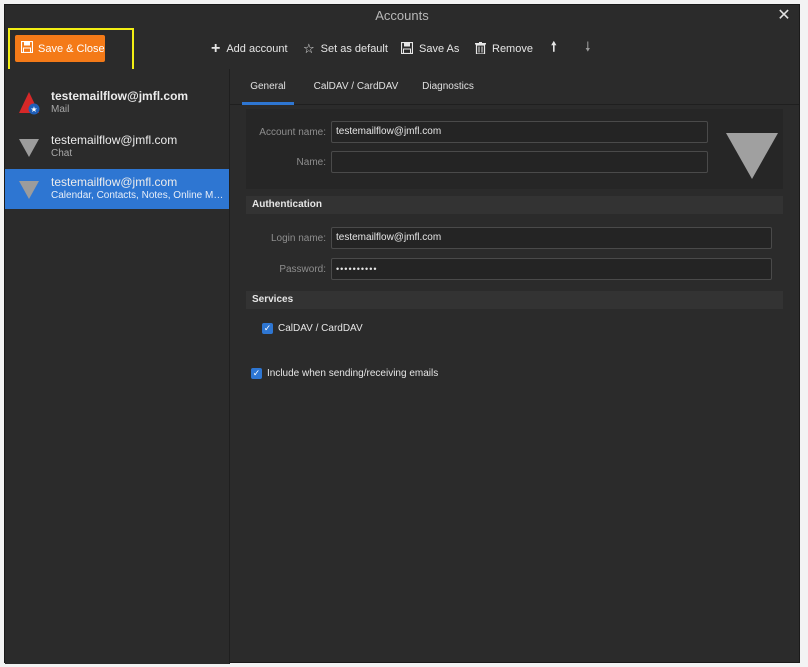 The width and height of the screenshot is (808, 667). What do you see at coordinates (257, 49) in the screenshot?
I see `add-account-label: Add account` at bounding box center [257, 49].